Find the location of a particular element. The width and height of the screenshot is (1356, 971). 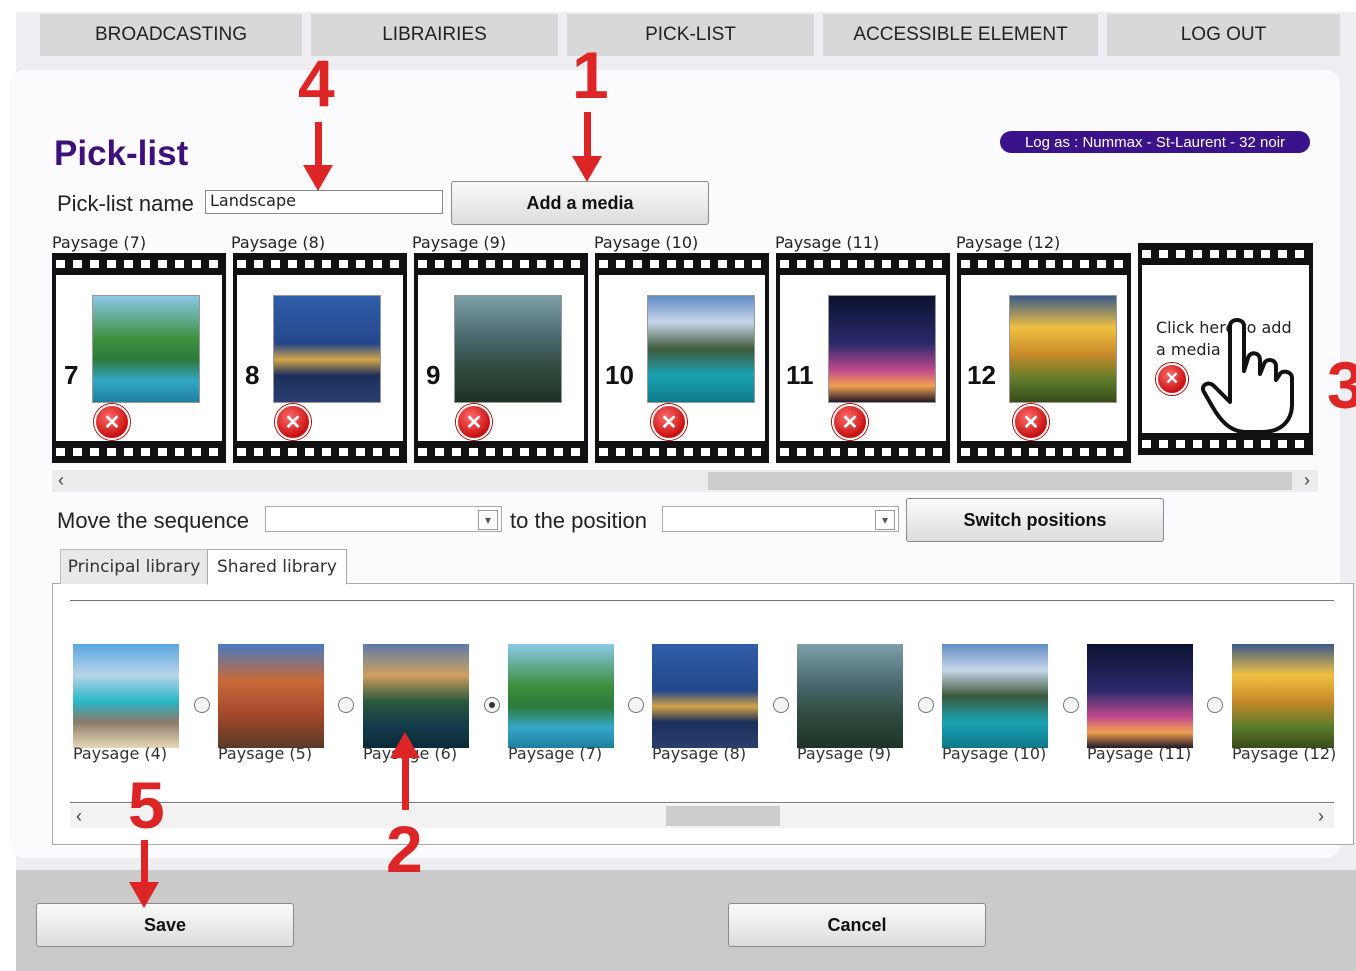

nav-accessible-element: ACCESSIBLE ELEMENT is located at coordinates (960, 35).